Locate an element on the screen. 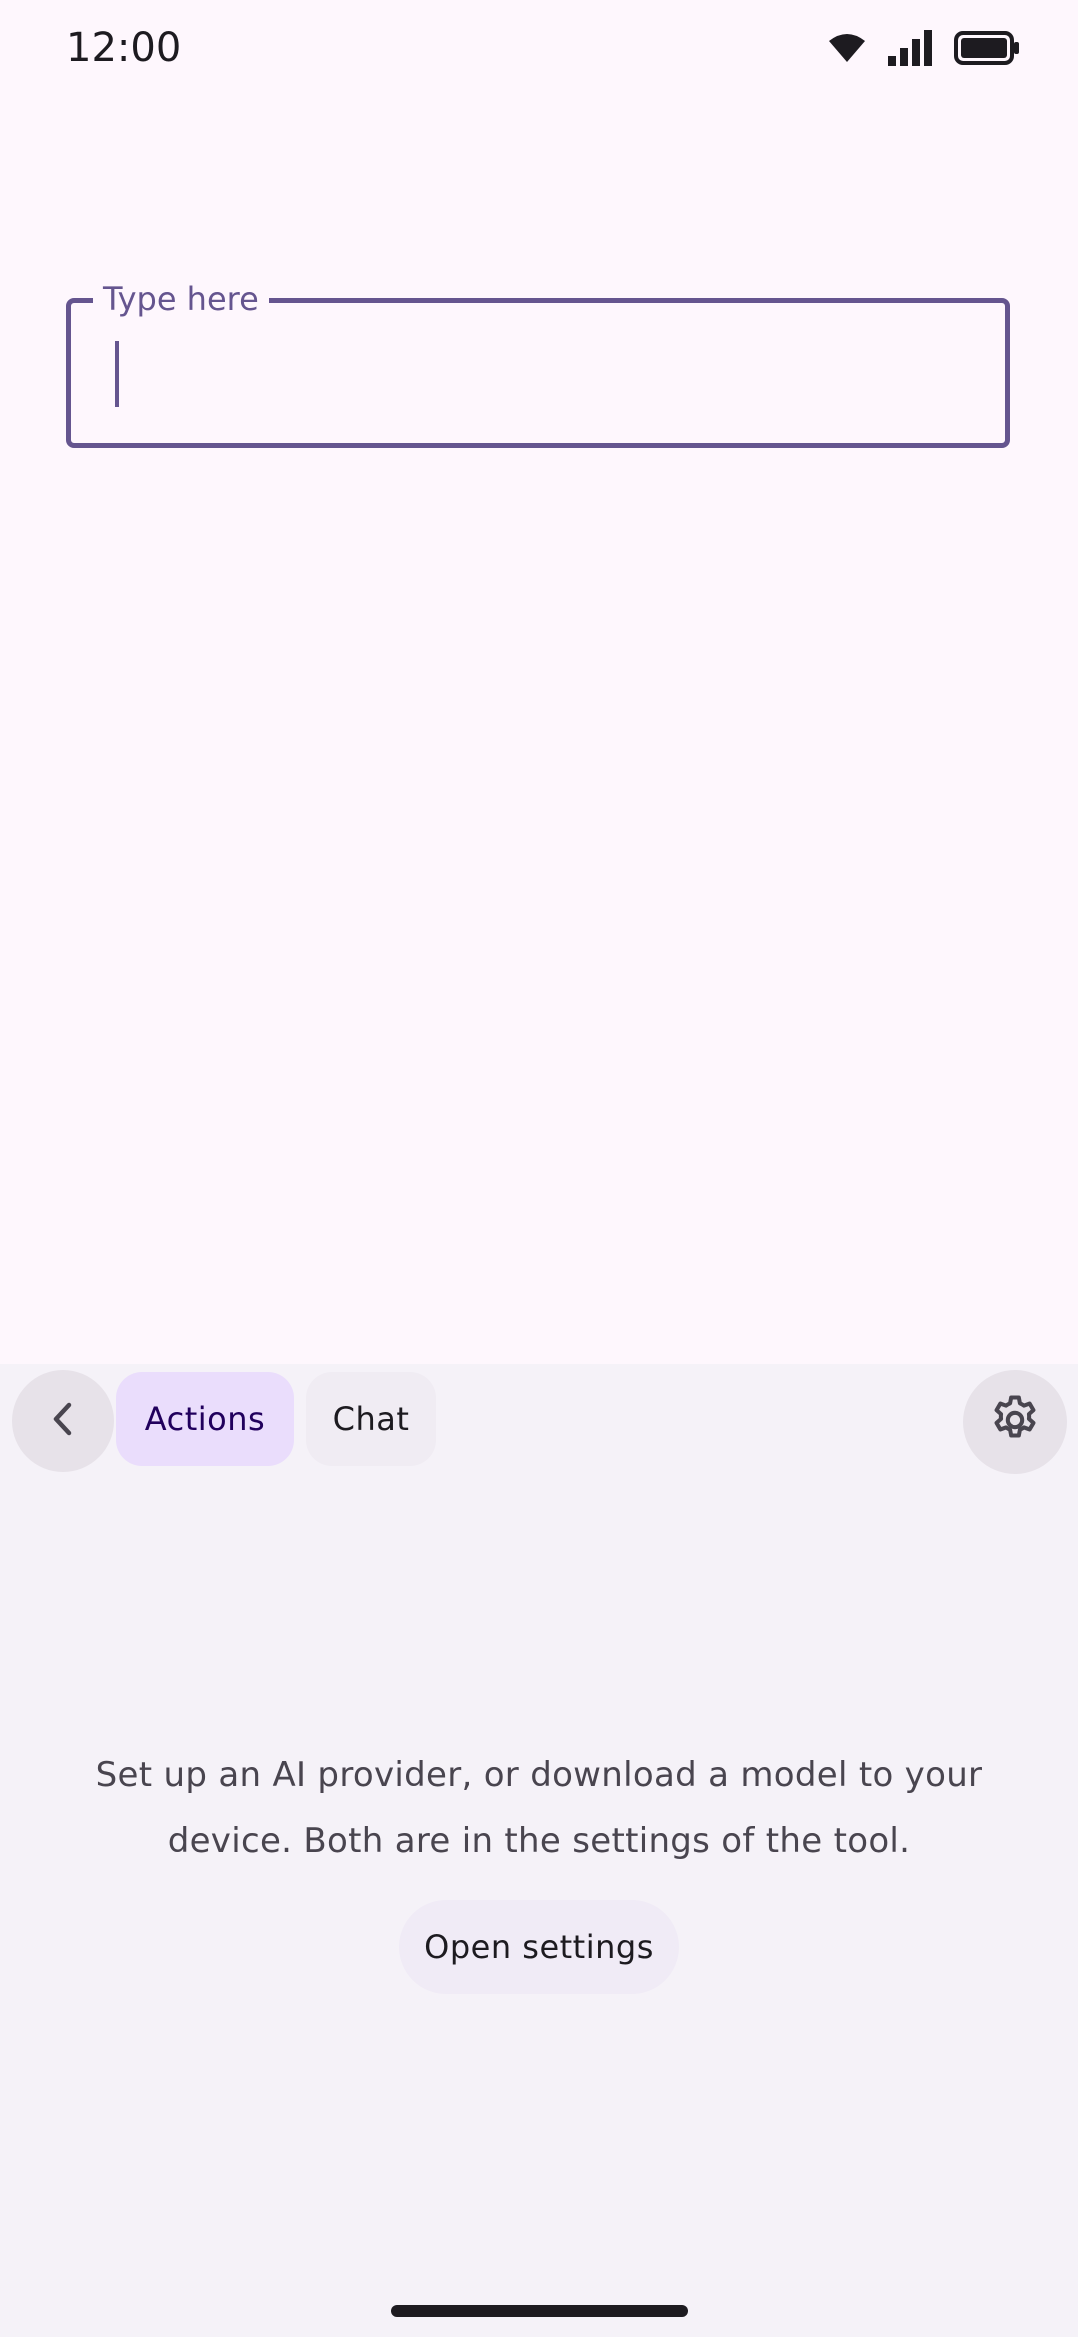 The height and width of the screenshot is (2337, 1078). status-icons is located at coordinates (924, 48).